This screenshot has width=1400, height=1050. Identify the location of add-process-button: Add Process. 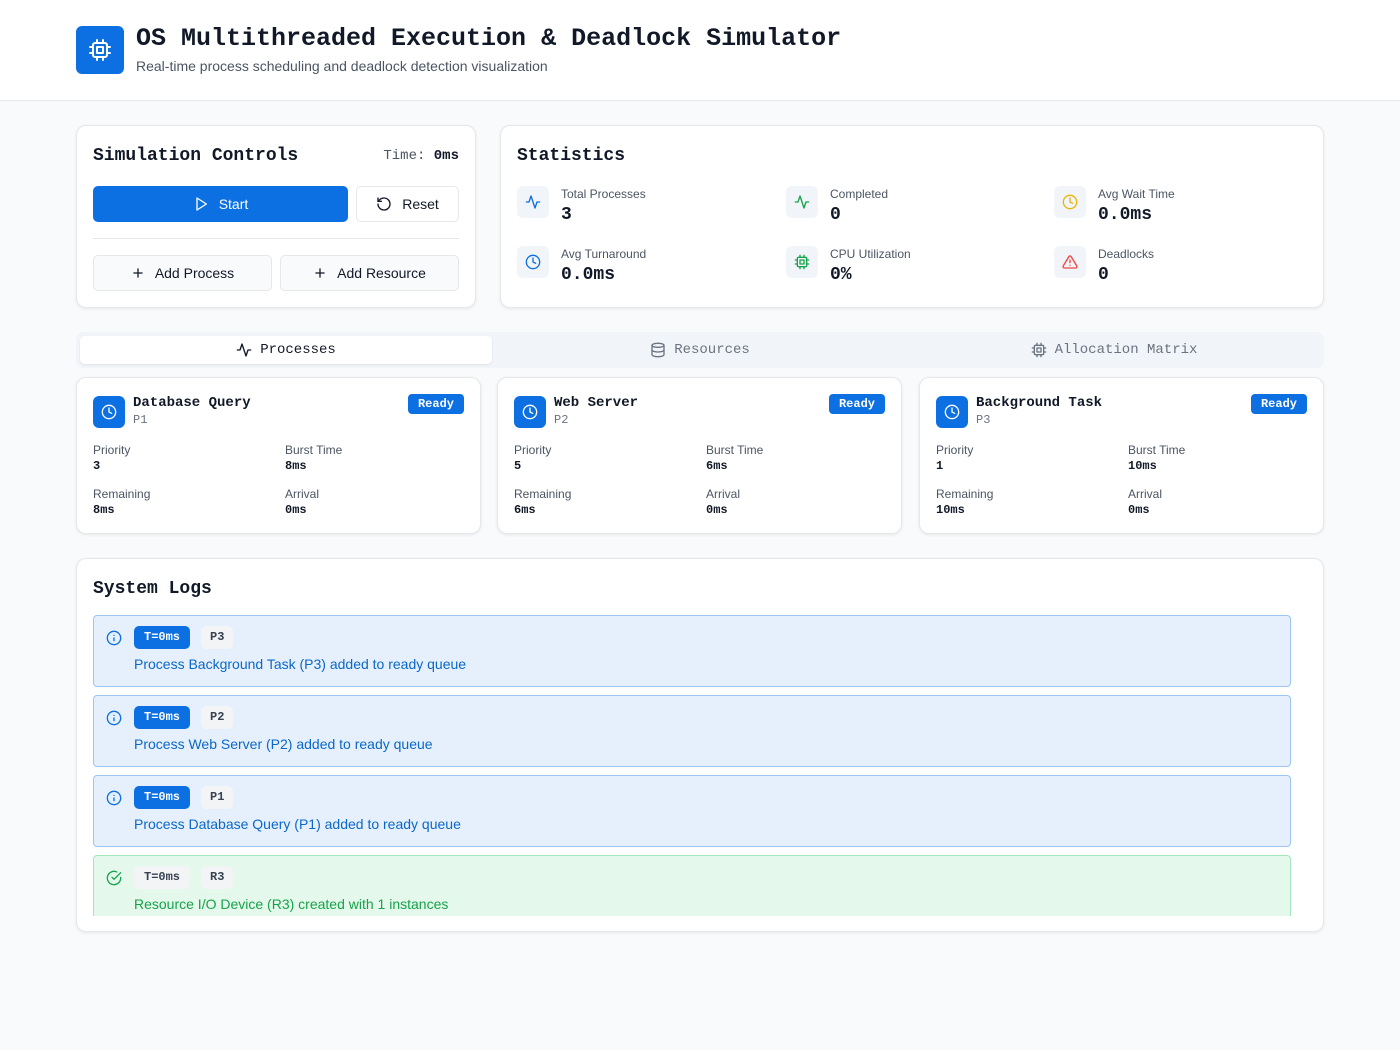
(182, 273).